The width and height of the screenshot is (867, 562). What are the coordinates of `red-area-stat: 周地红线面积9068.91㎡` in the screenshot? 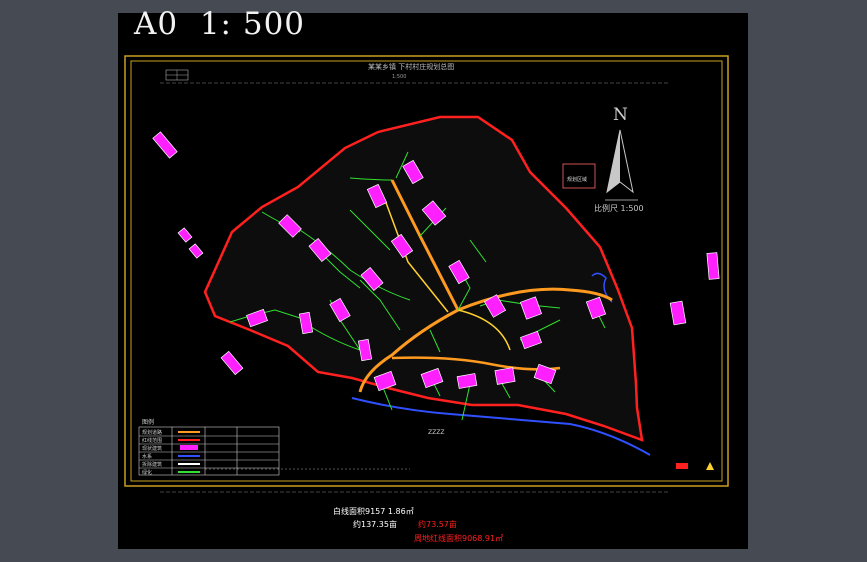 It's located at (459, 538).